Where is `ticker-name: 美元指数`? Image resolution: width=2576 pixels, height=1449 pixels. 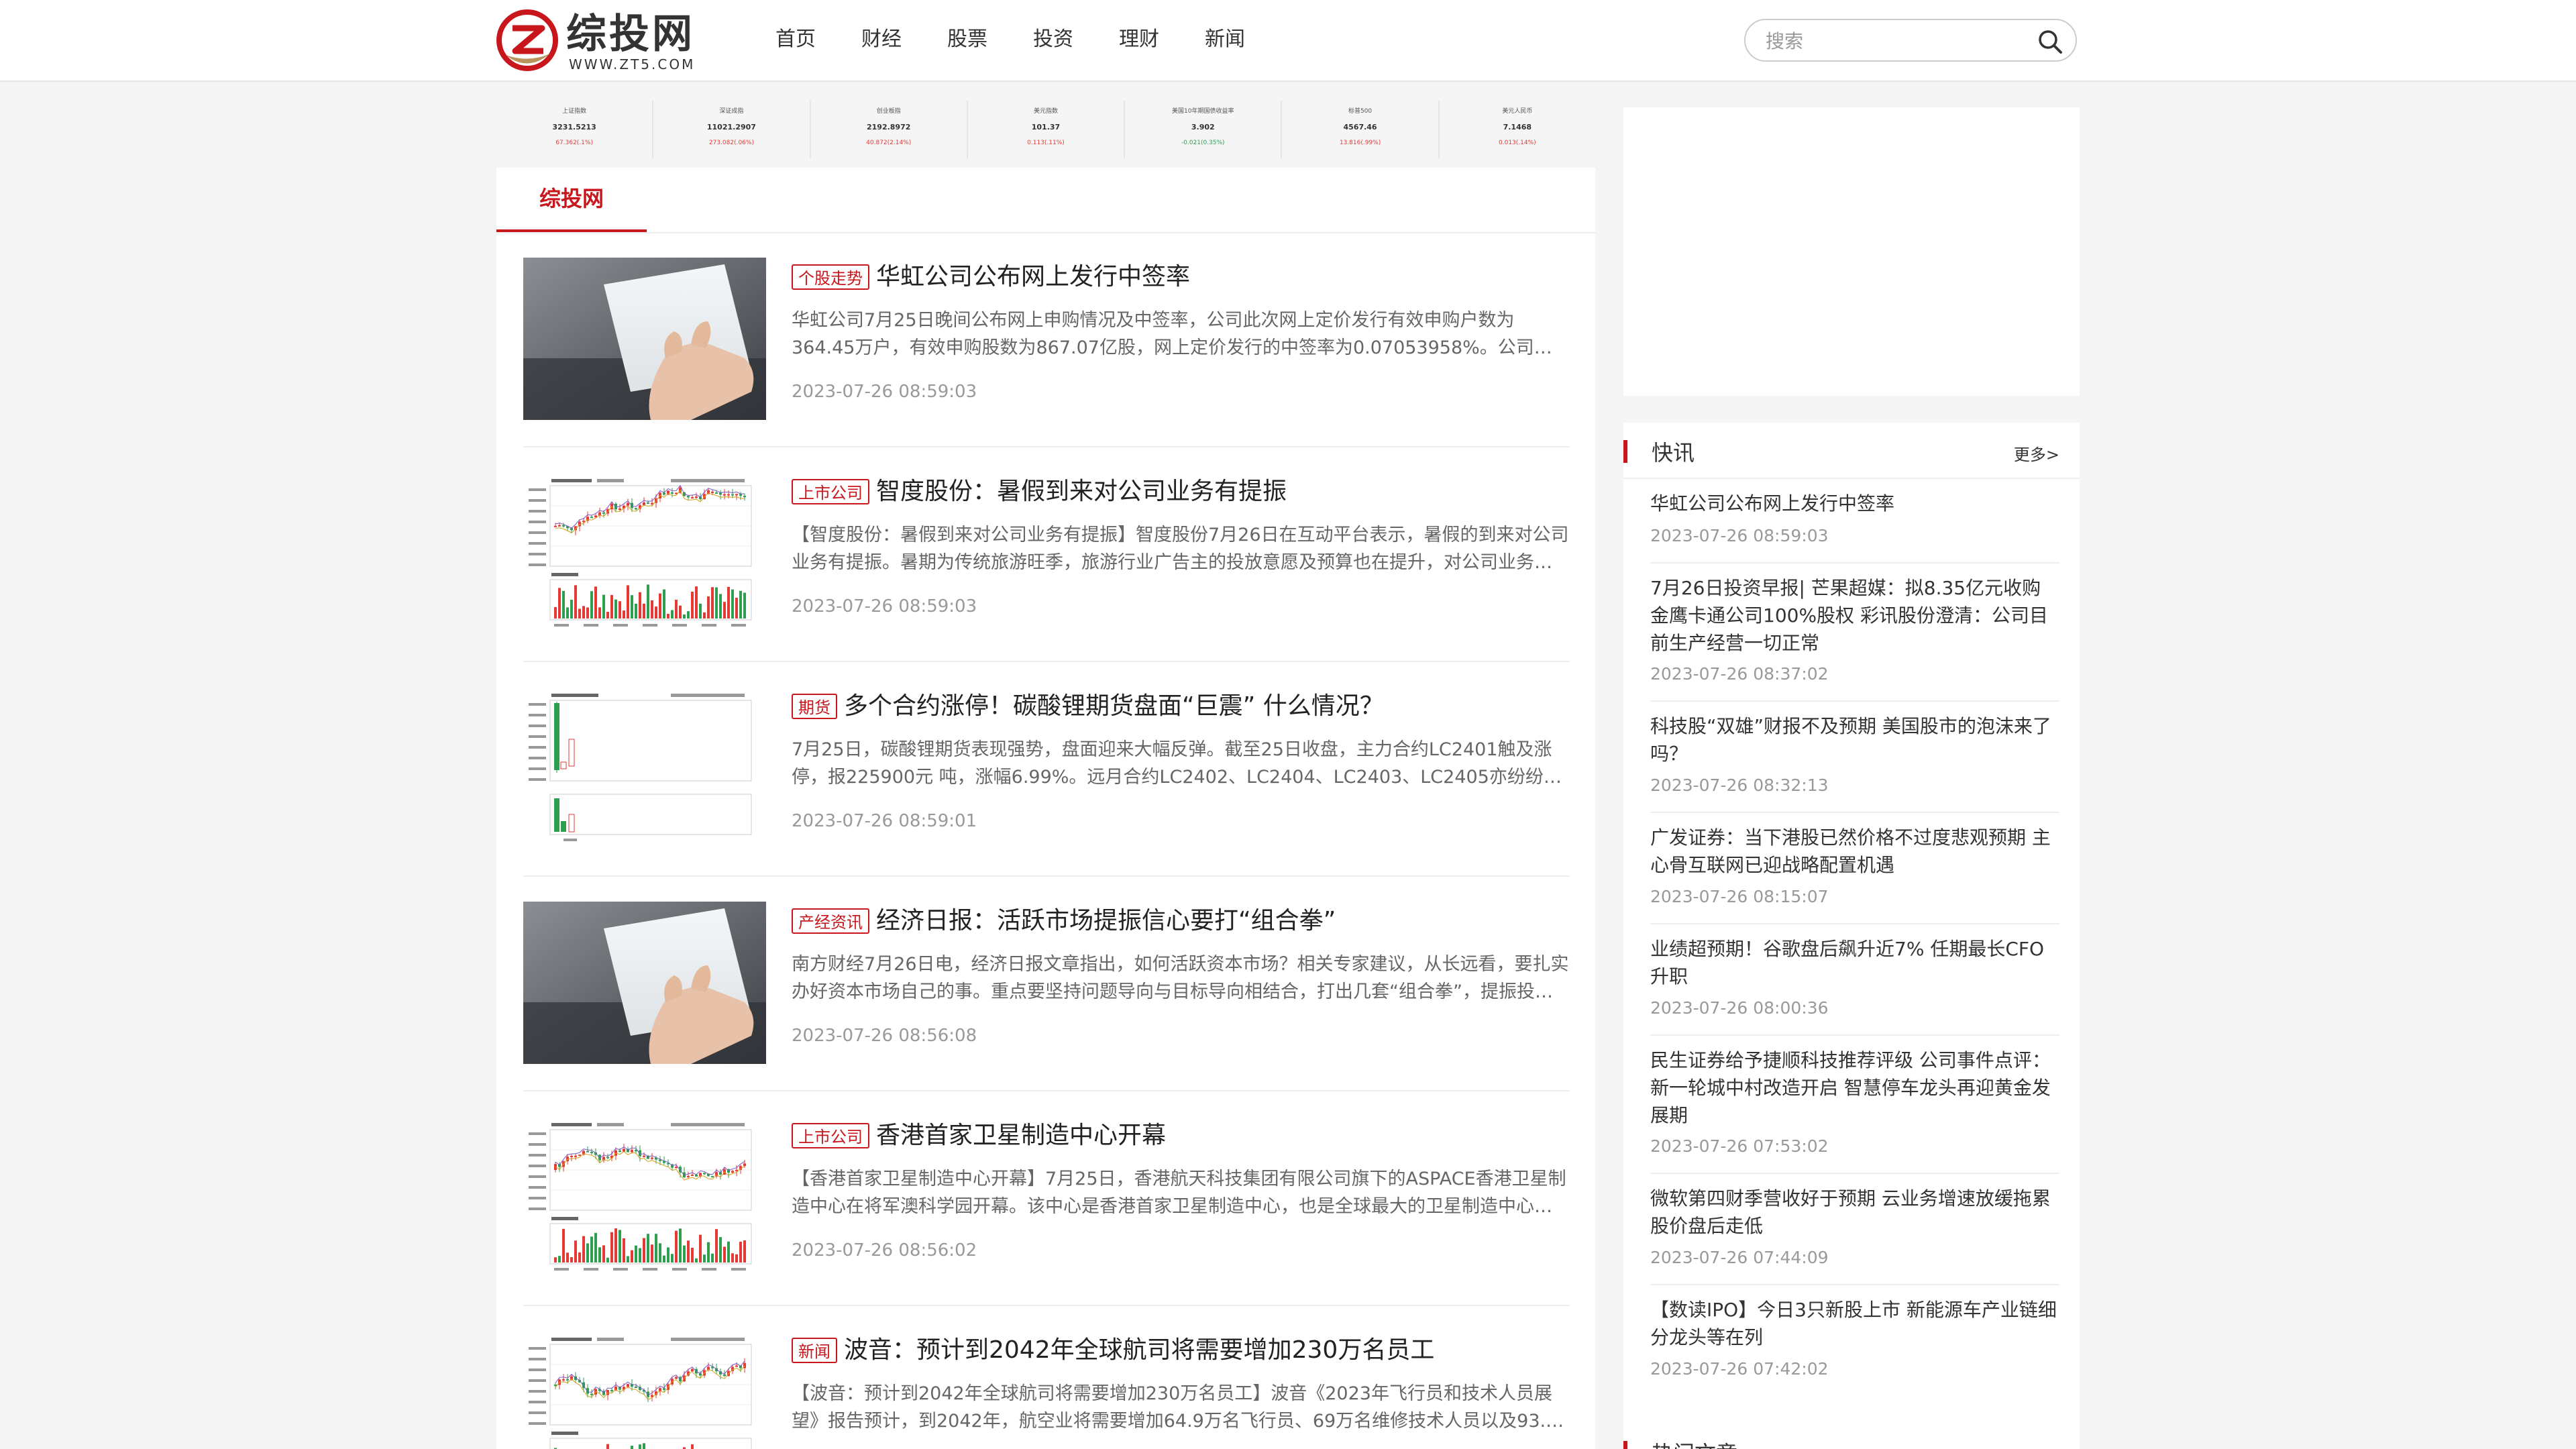 ticker-name: 美元指数 is located at coordinates (1045, 111).